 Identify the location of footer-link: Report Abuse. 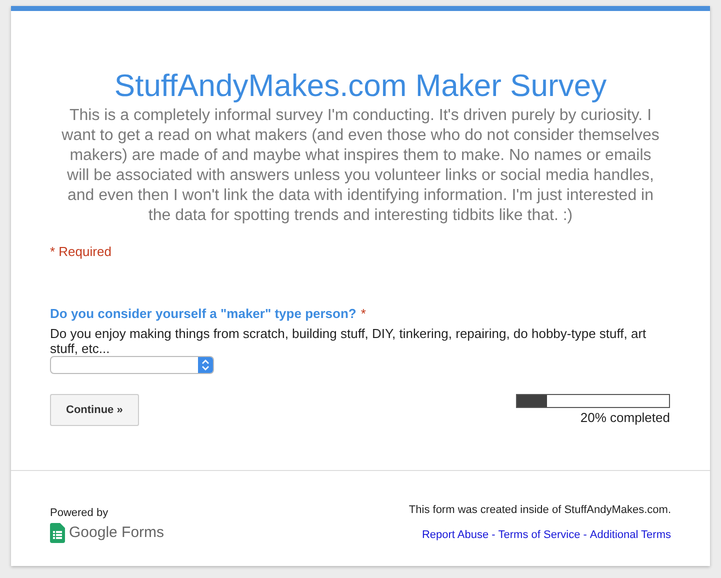
(455, 535).